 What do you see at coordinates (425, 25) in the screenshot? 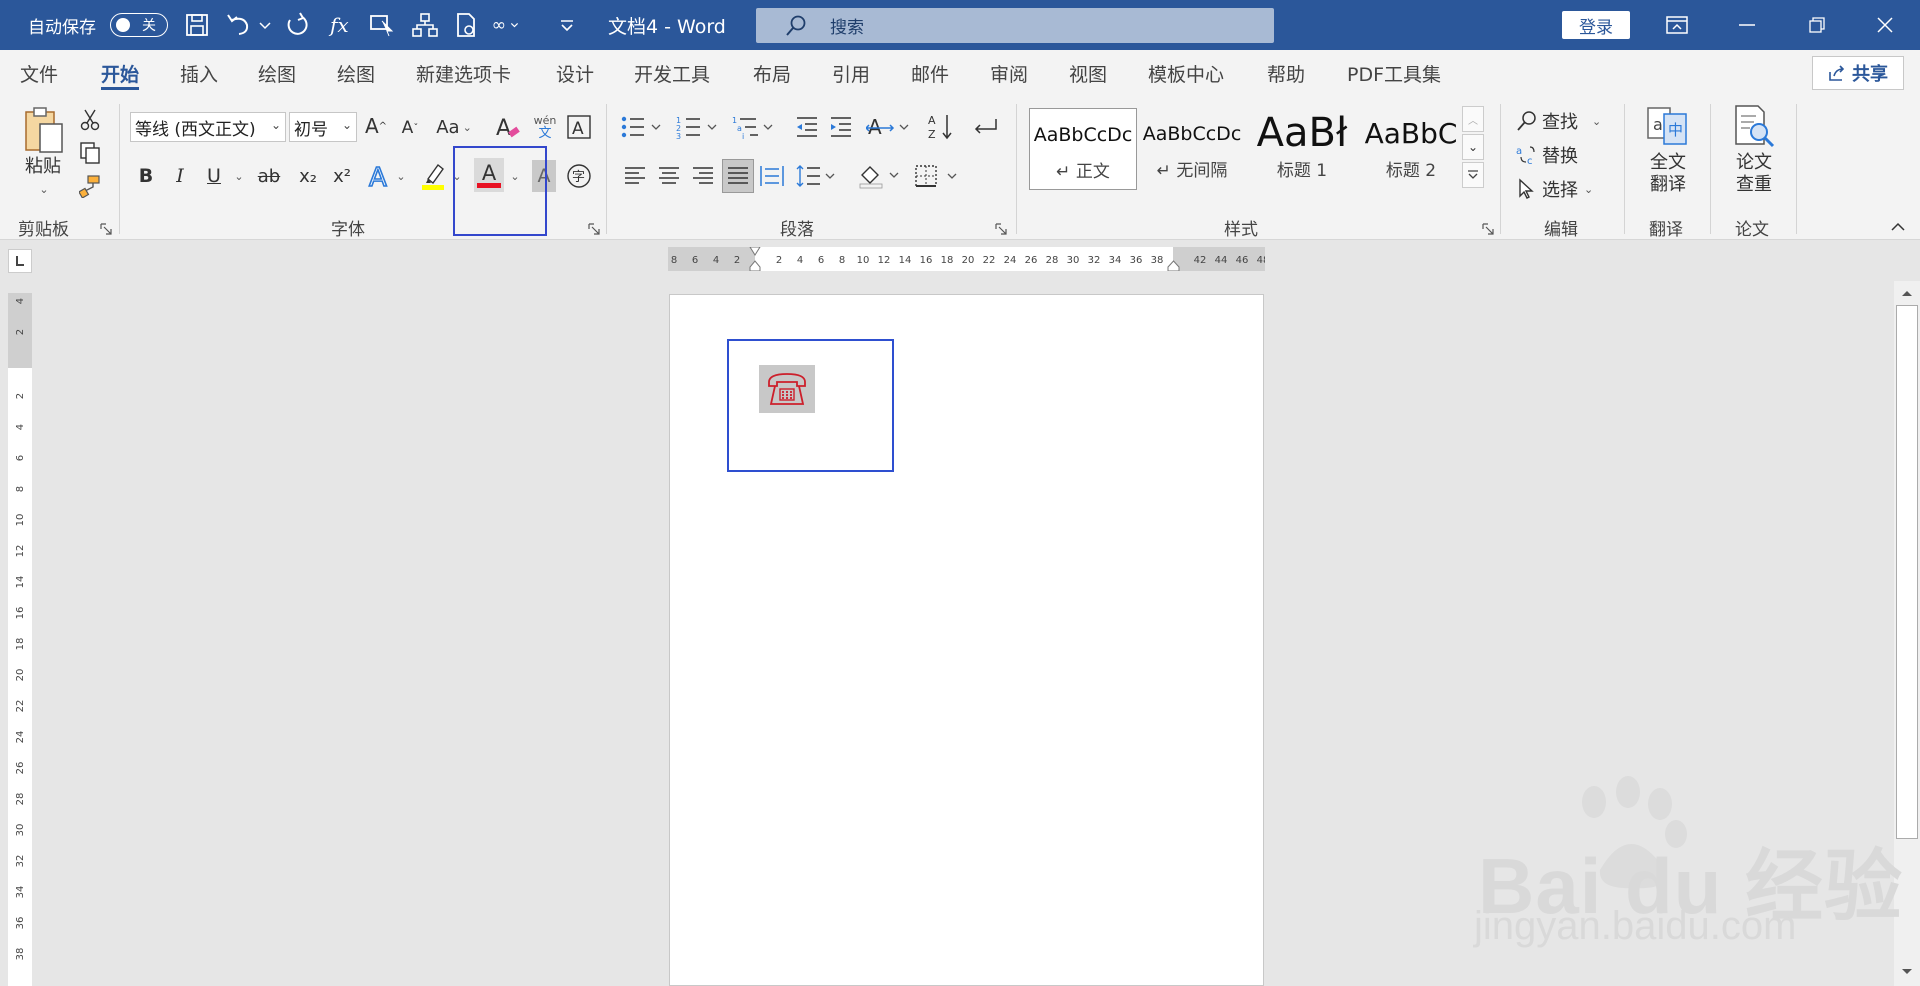
I see `org-chart-icon` at bounding box center [425, 25].